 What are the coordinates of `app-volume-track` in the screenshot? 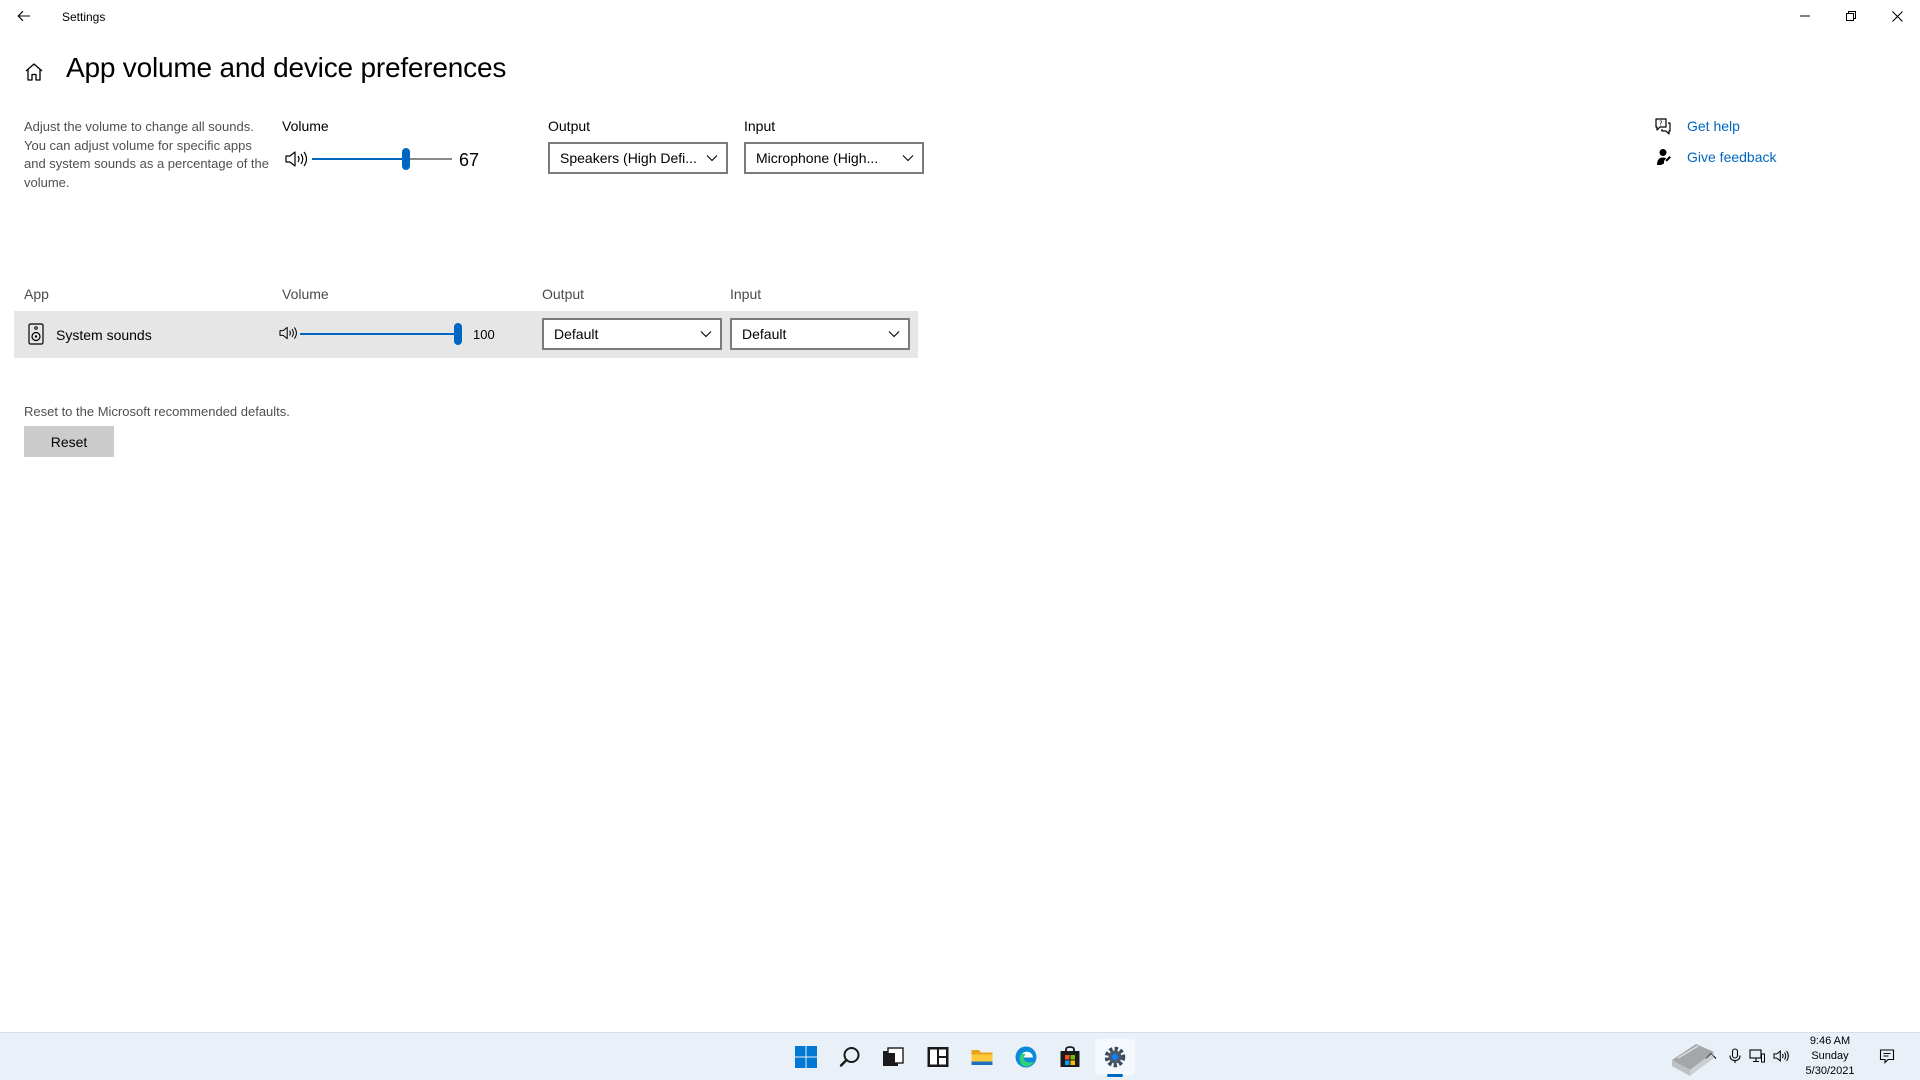 It's located at (381, 334).